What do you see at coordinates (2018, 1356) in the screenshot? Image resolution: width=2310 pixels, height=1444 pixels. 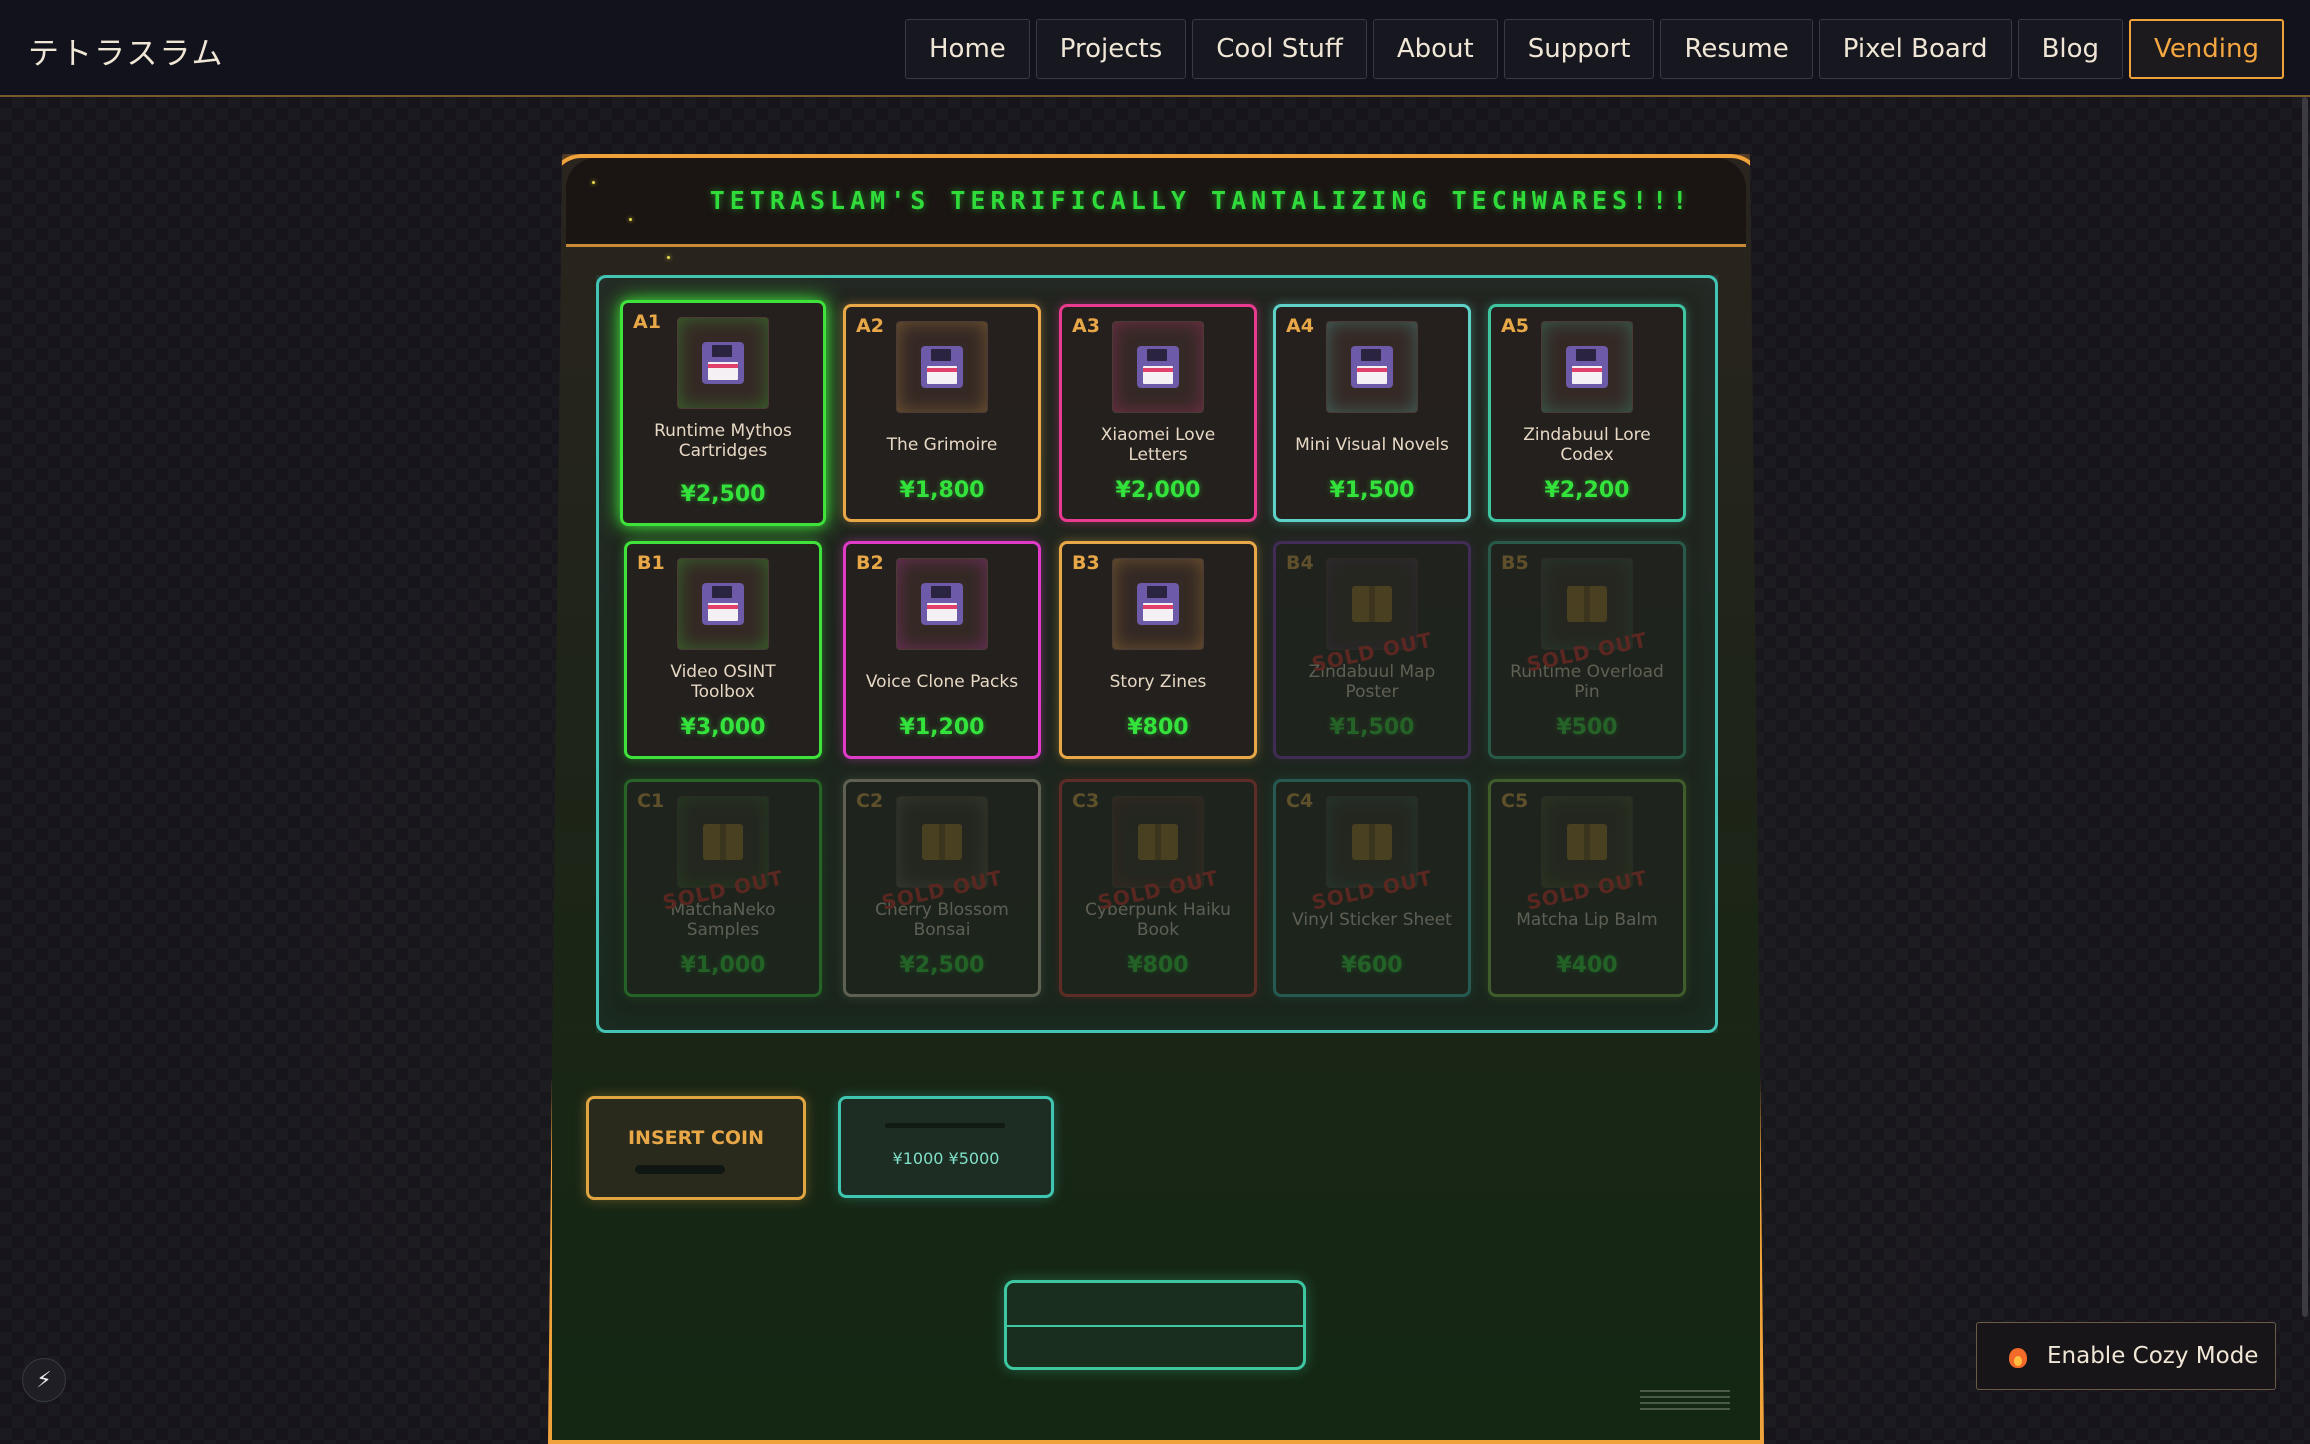 I see `flame-icon` at bounding box center [2018, 1356].